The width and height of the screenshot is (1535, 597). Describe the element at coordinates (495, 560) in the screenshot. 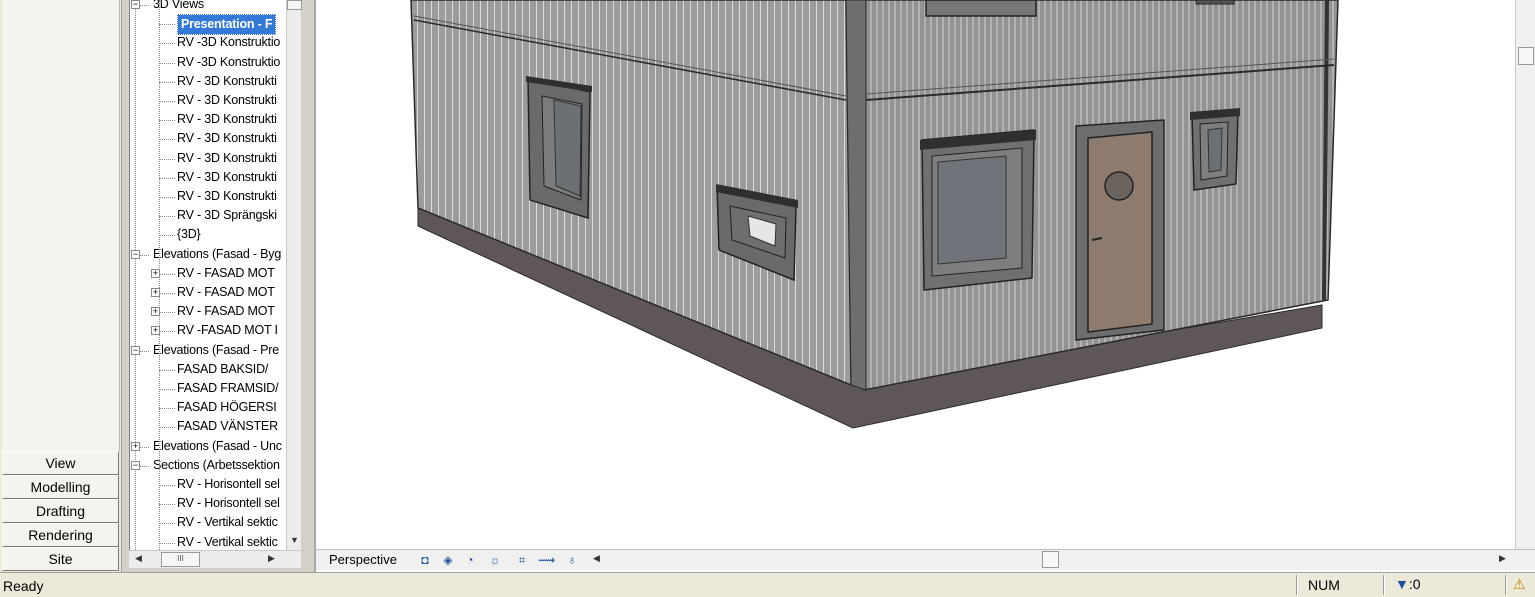

I see `sun-path-icon: ☼` at that location.